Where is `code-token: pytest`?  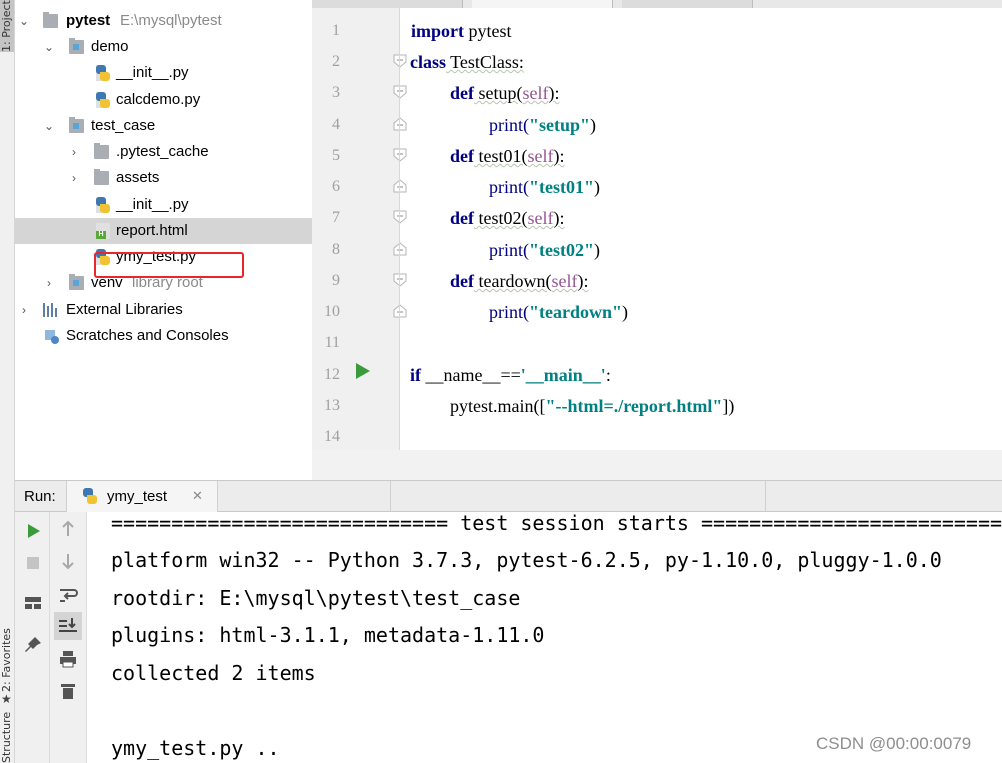 code-token: pytest is located at coordinates (488, 31).